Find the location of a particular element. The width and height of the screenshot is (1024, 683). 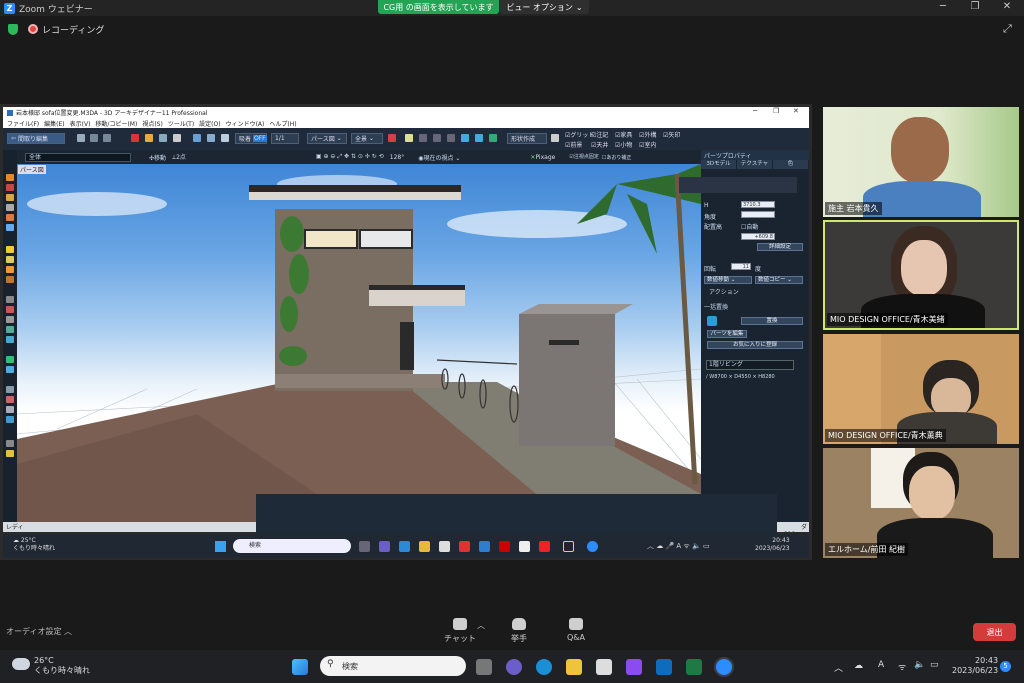

raise-hand-button: 挙手 is located at coordinates (519, 631).